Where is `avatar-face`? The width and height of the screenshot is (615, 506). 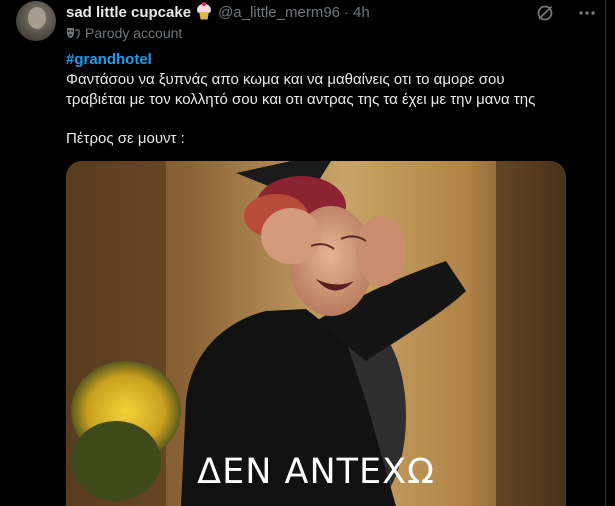
avatar-face is located at coordinates (37, 18).